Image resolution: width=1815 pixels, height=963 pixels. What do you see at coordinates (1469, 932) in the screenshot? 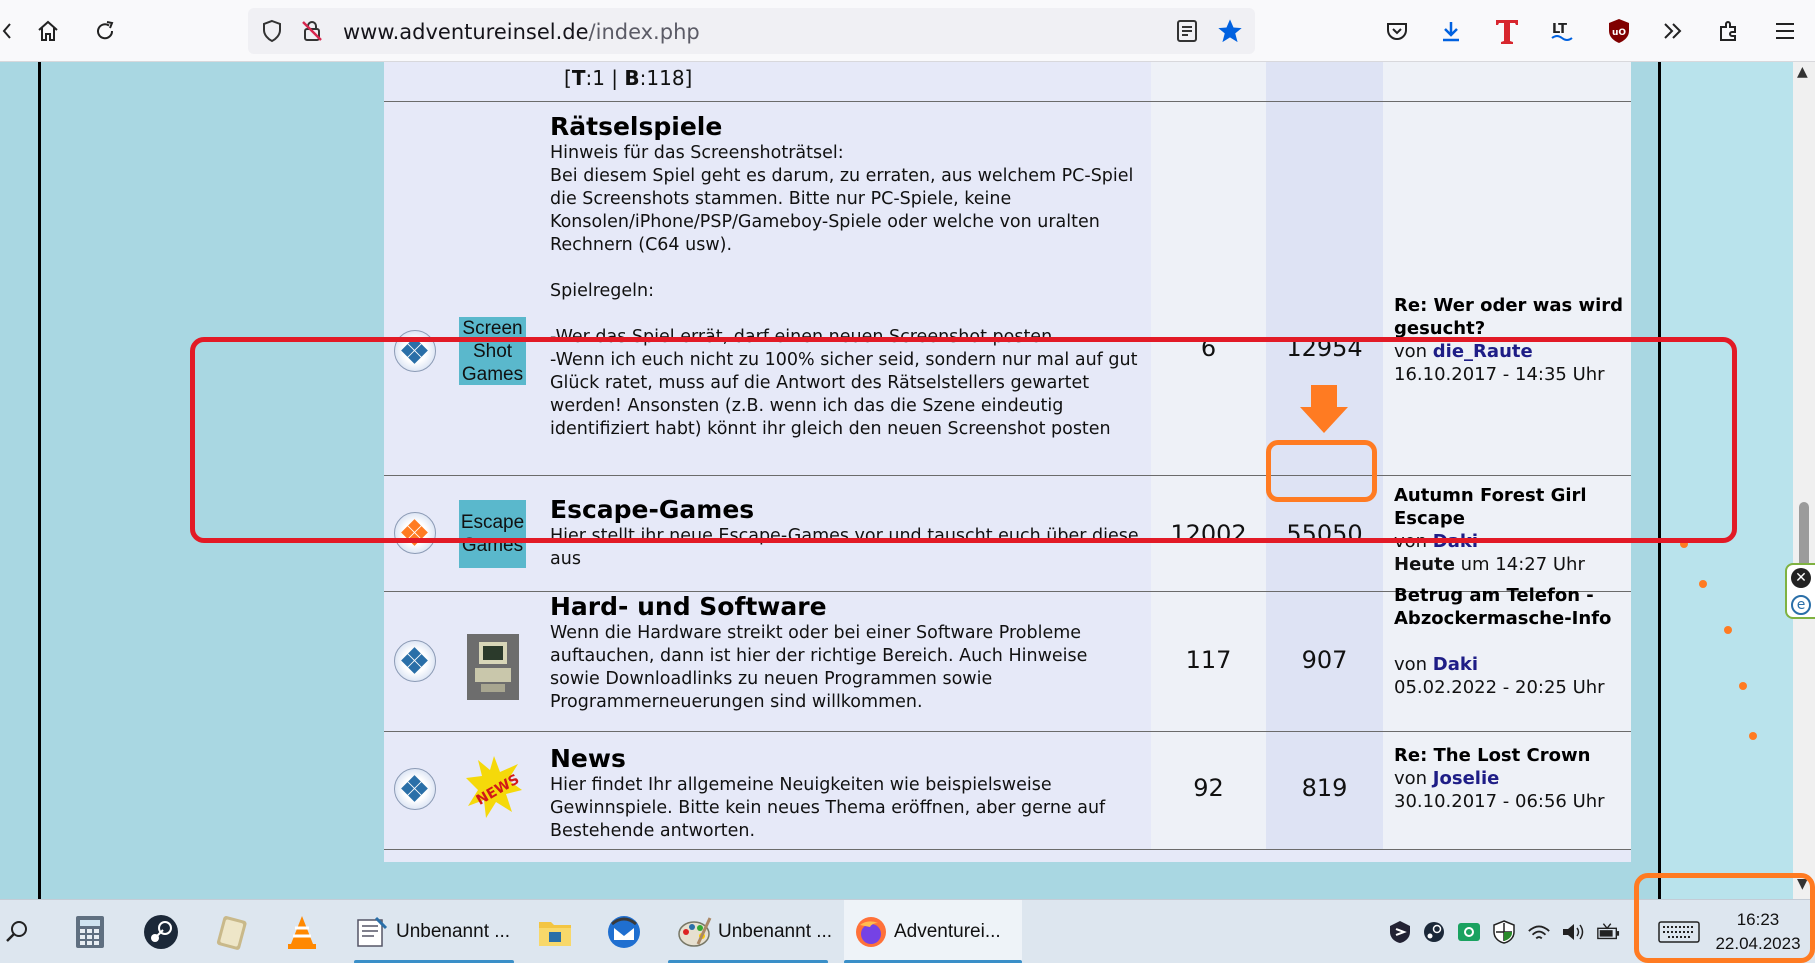
I see `tray-vpn-icon` at bounding box center [1469, 932].